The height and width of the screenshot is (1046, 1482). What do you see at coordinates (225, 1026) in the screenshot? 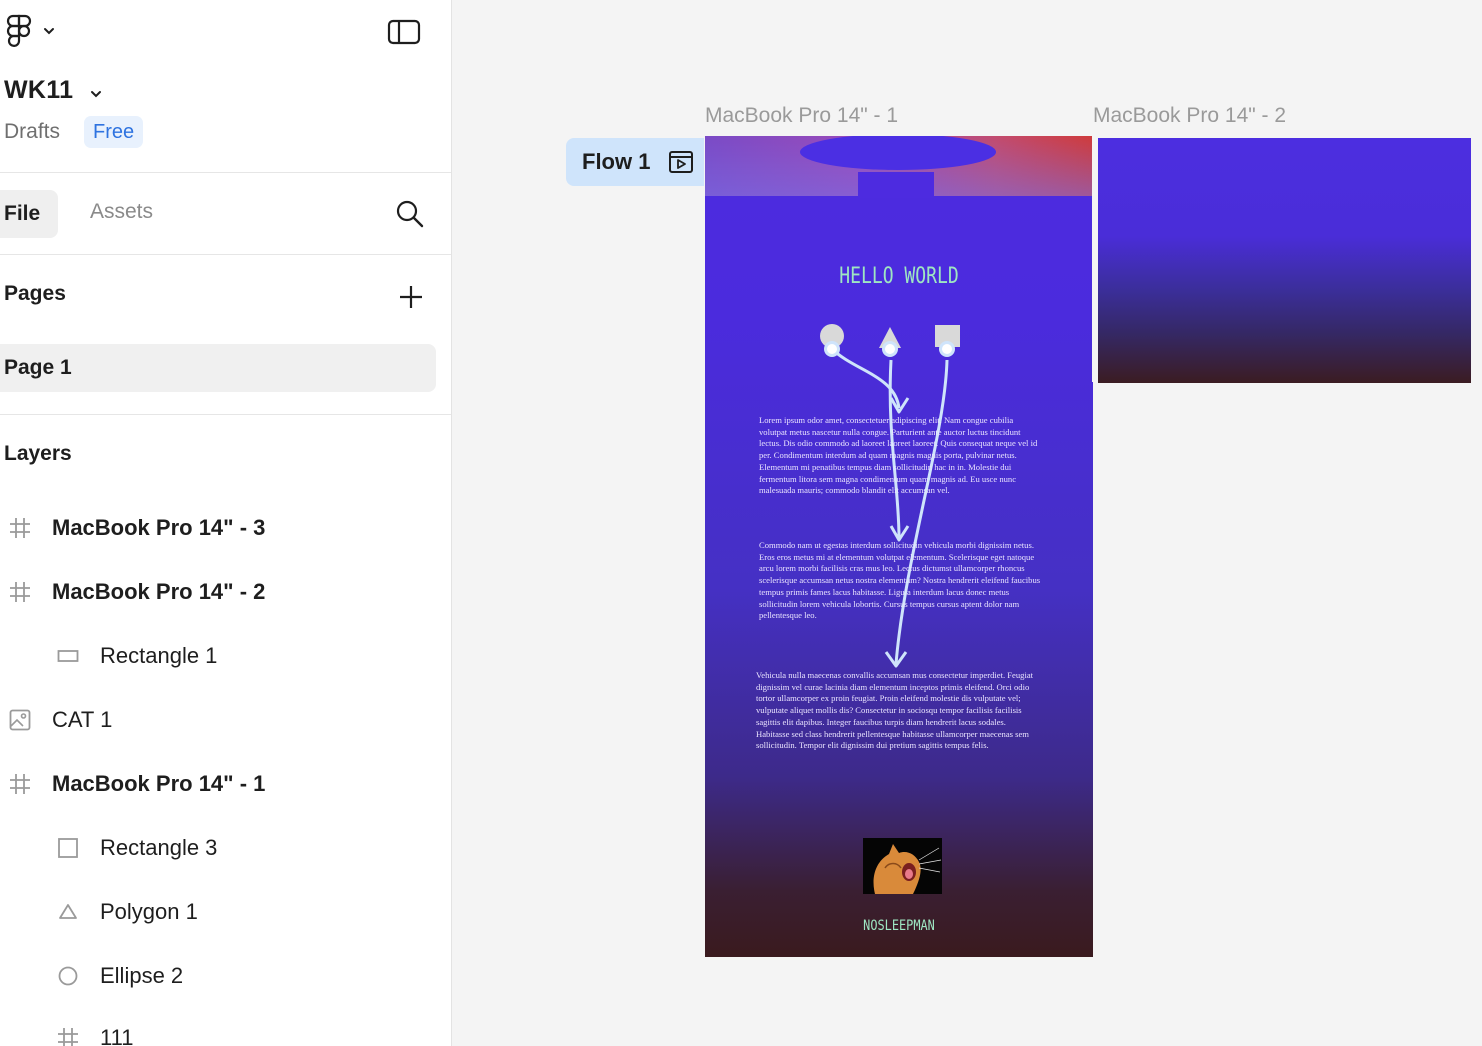
I see `layer-row: 111` at bounding box center [225, 1026].